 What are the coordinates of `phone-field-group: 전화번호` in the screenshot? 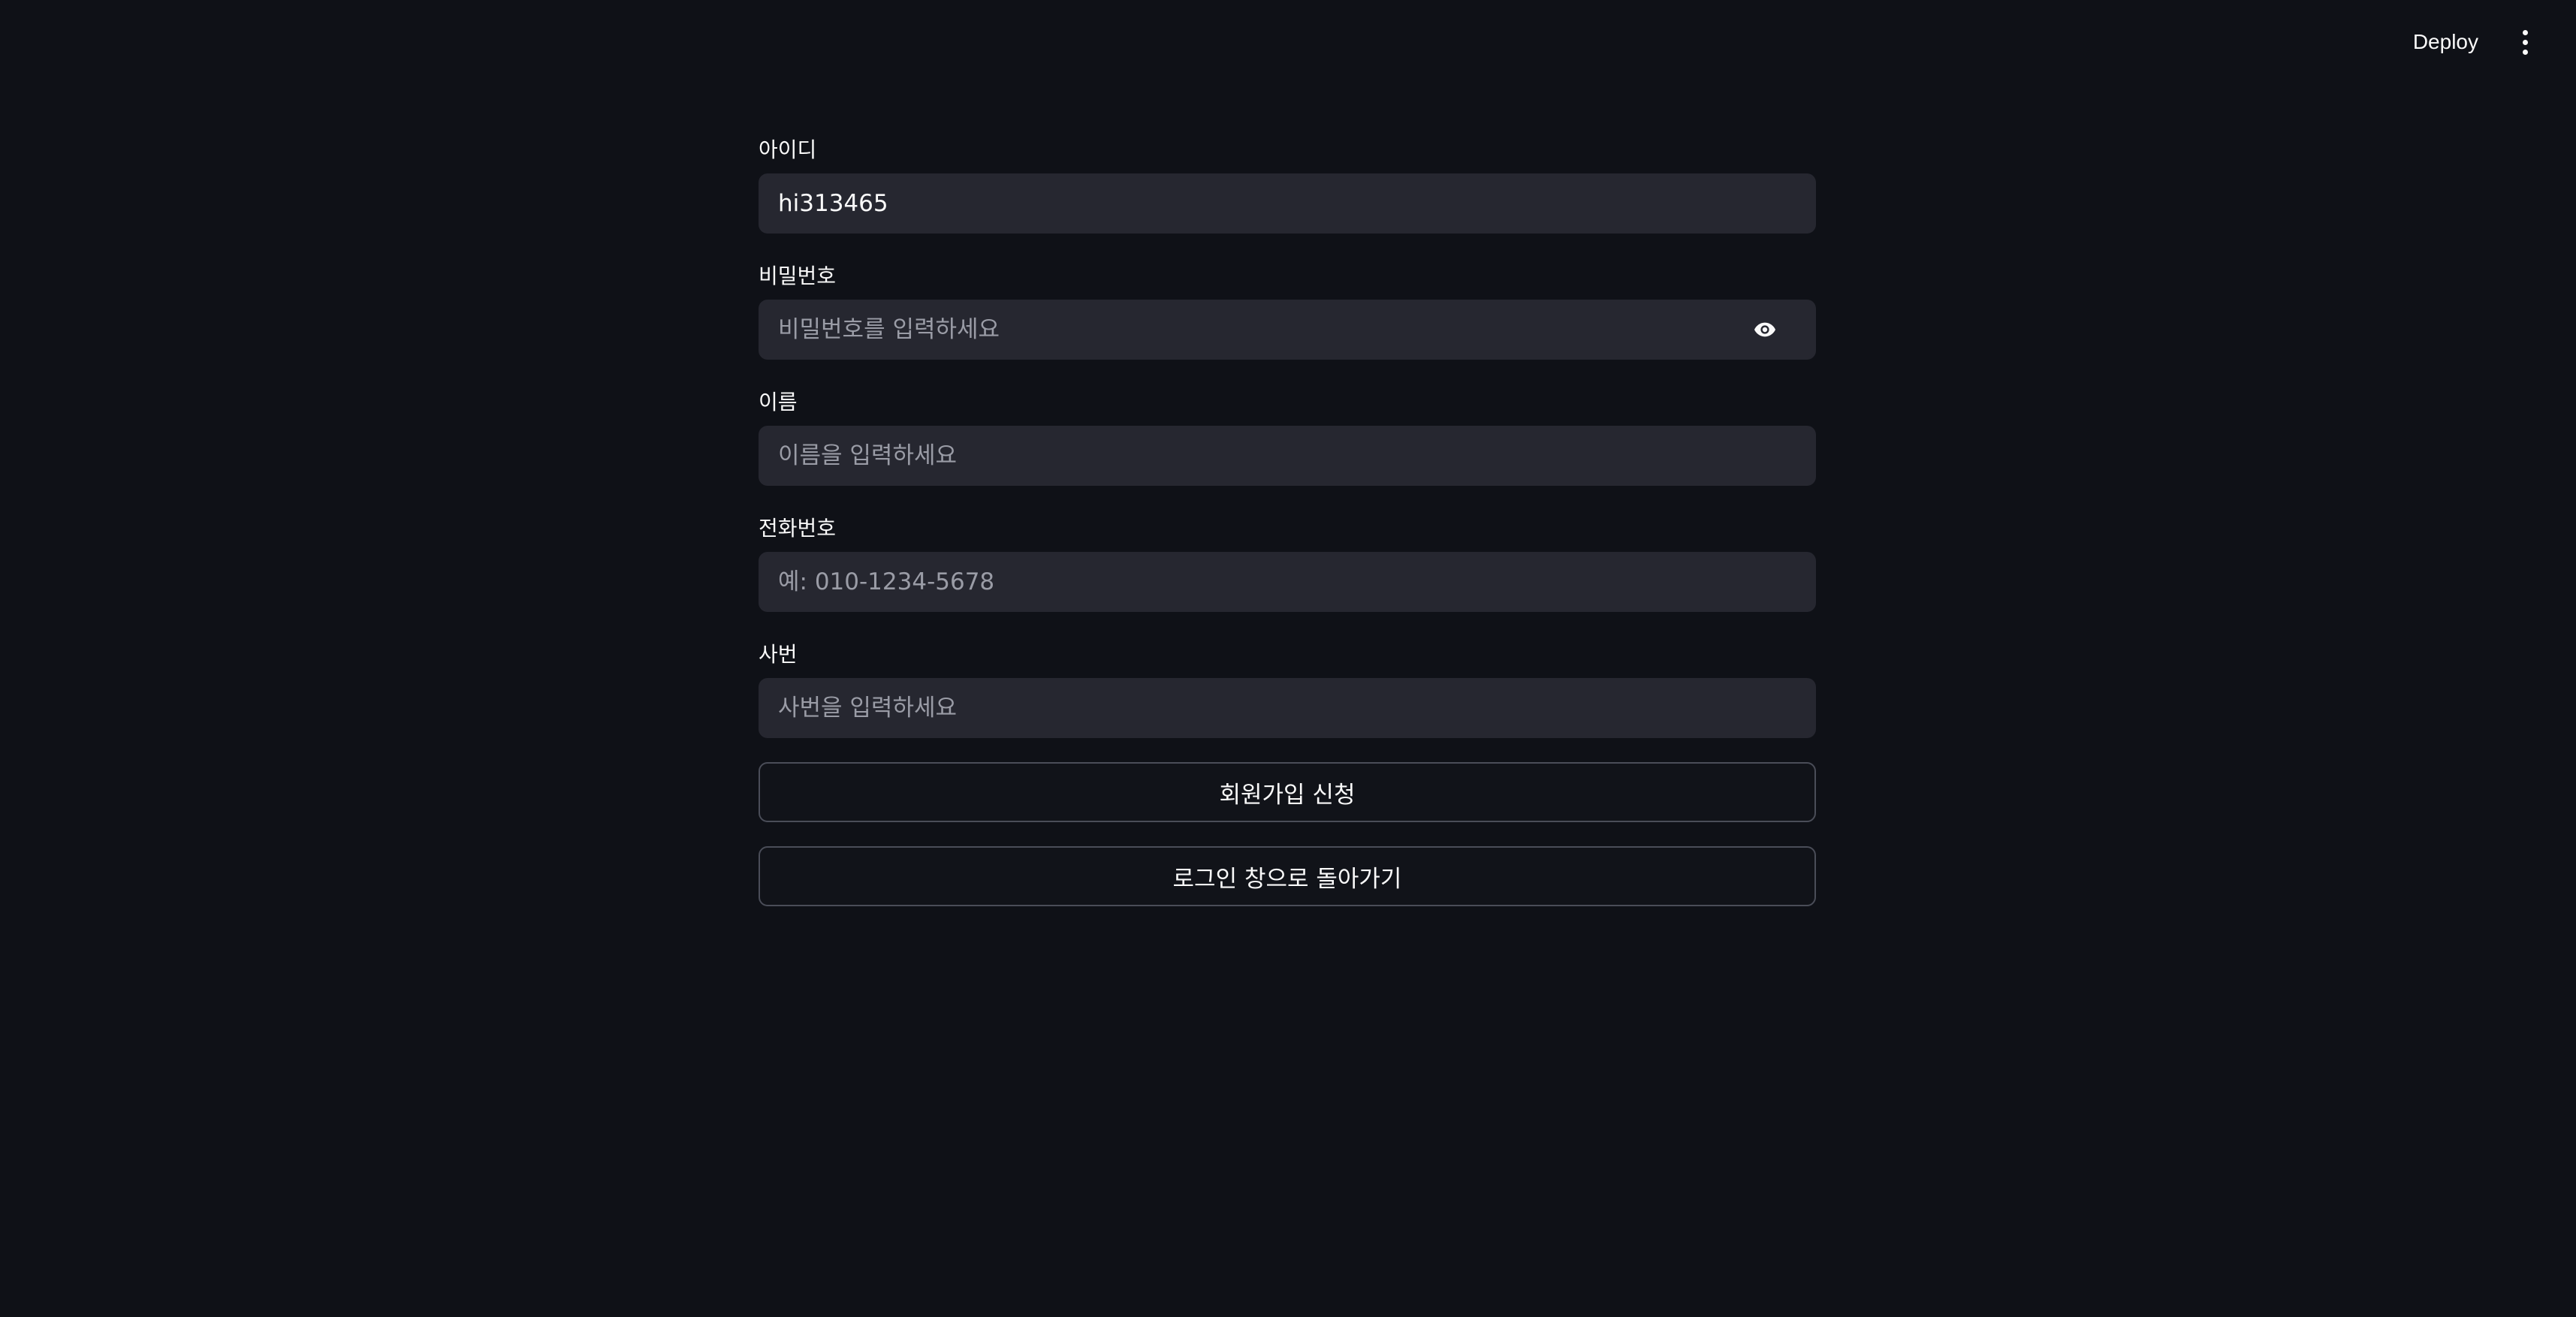 It's located at (1287, 561).